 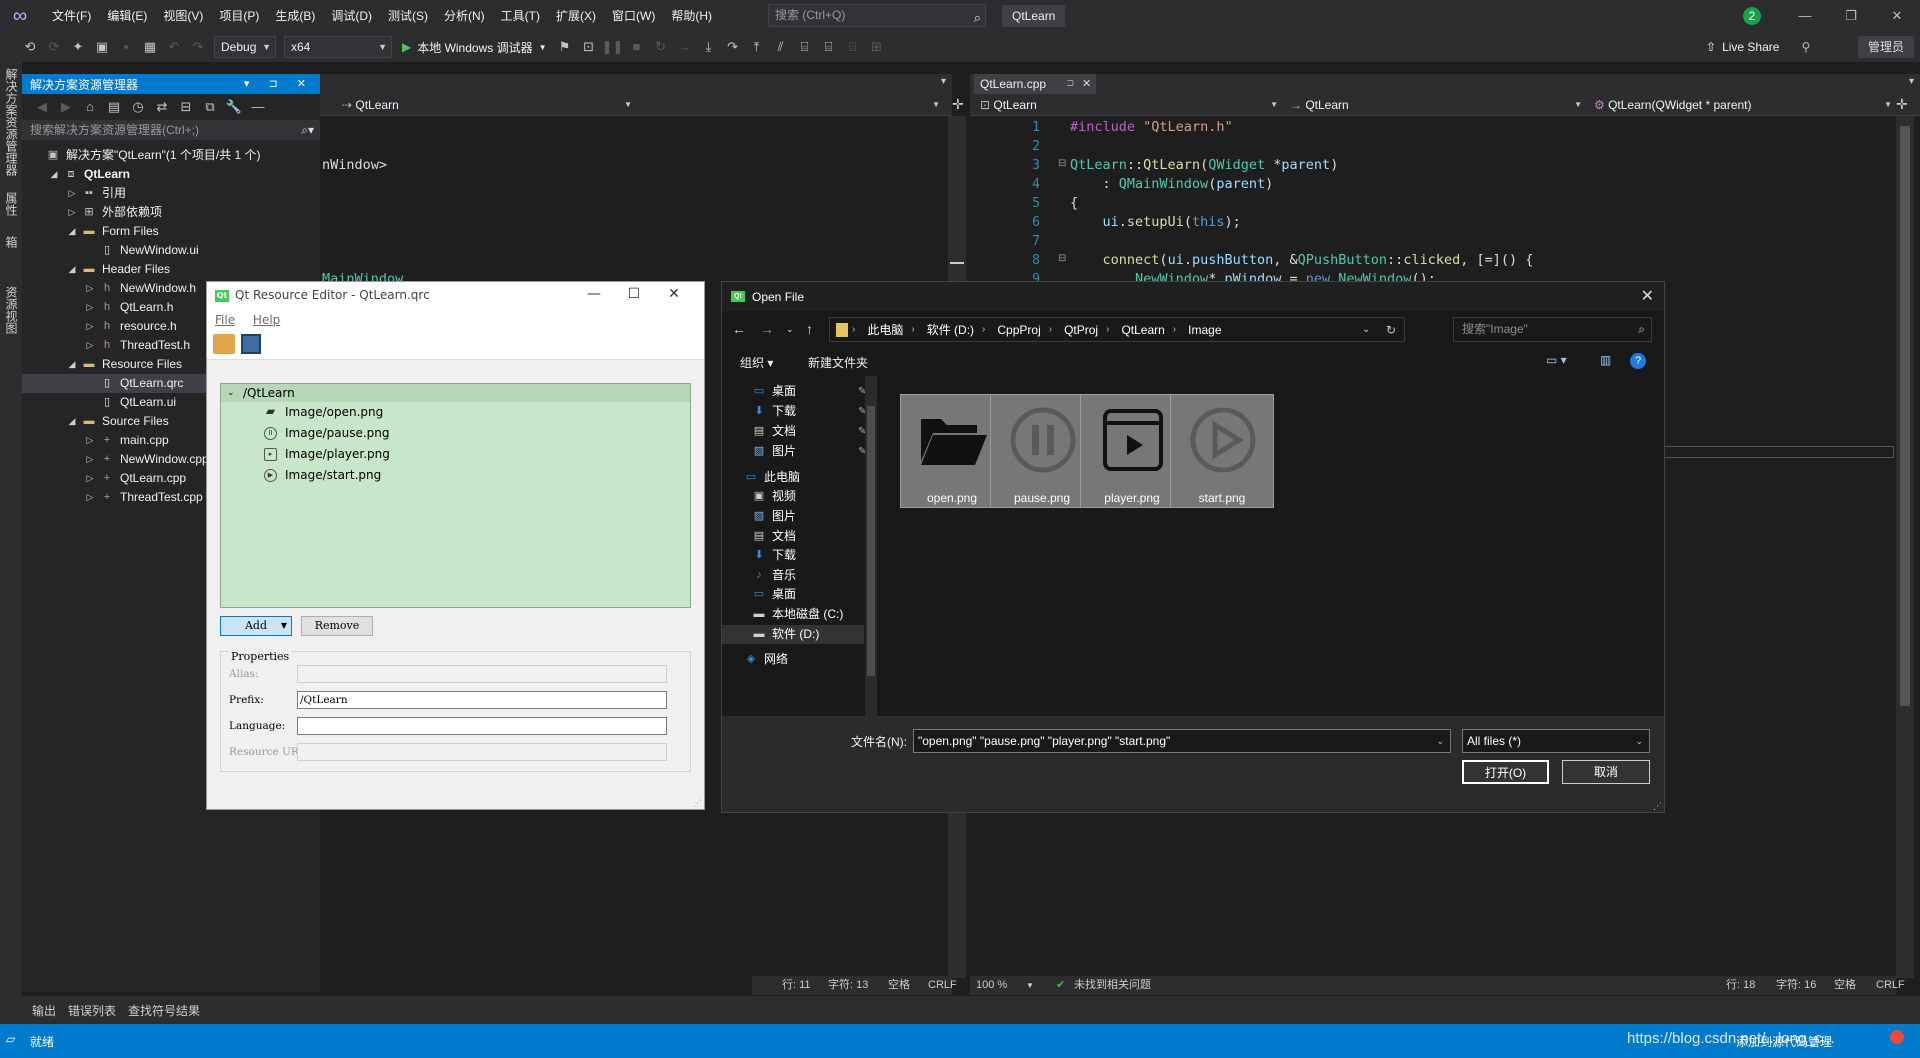 I want to click on nav-item: ▭ 桌面, so click(x=808, y=594).